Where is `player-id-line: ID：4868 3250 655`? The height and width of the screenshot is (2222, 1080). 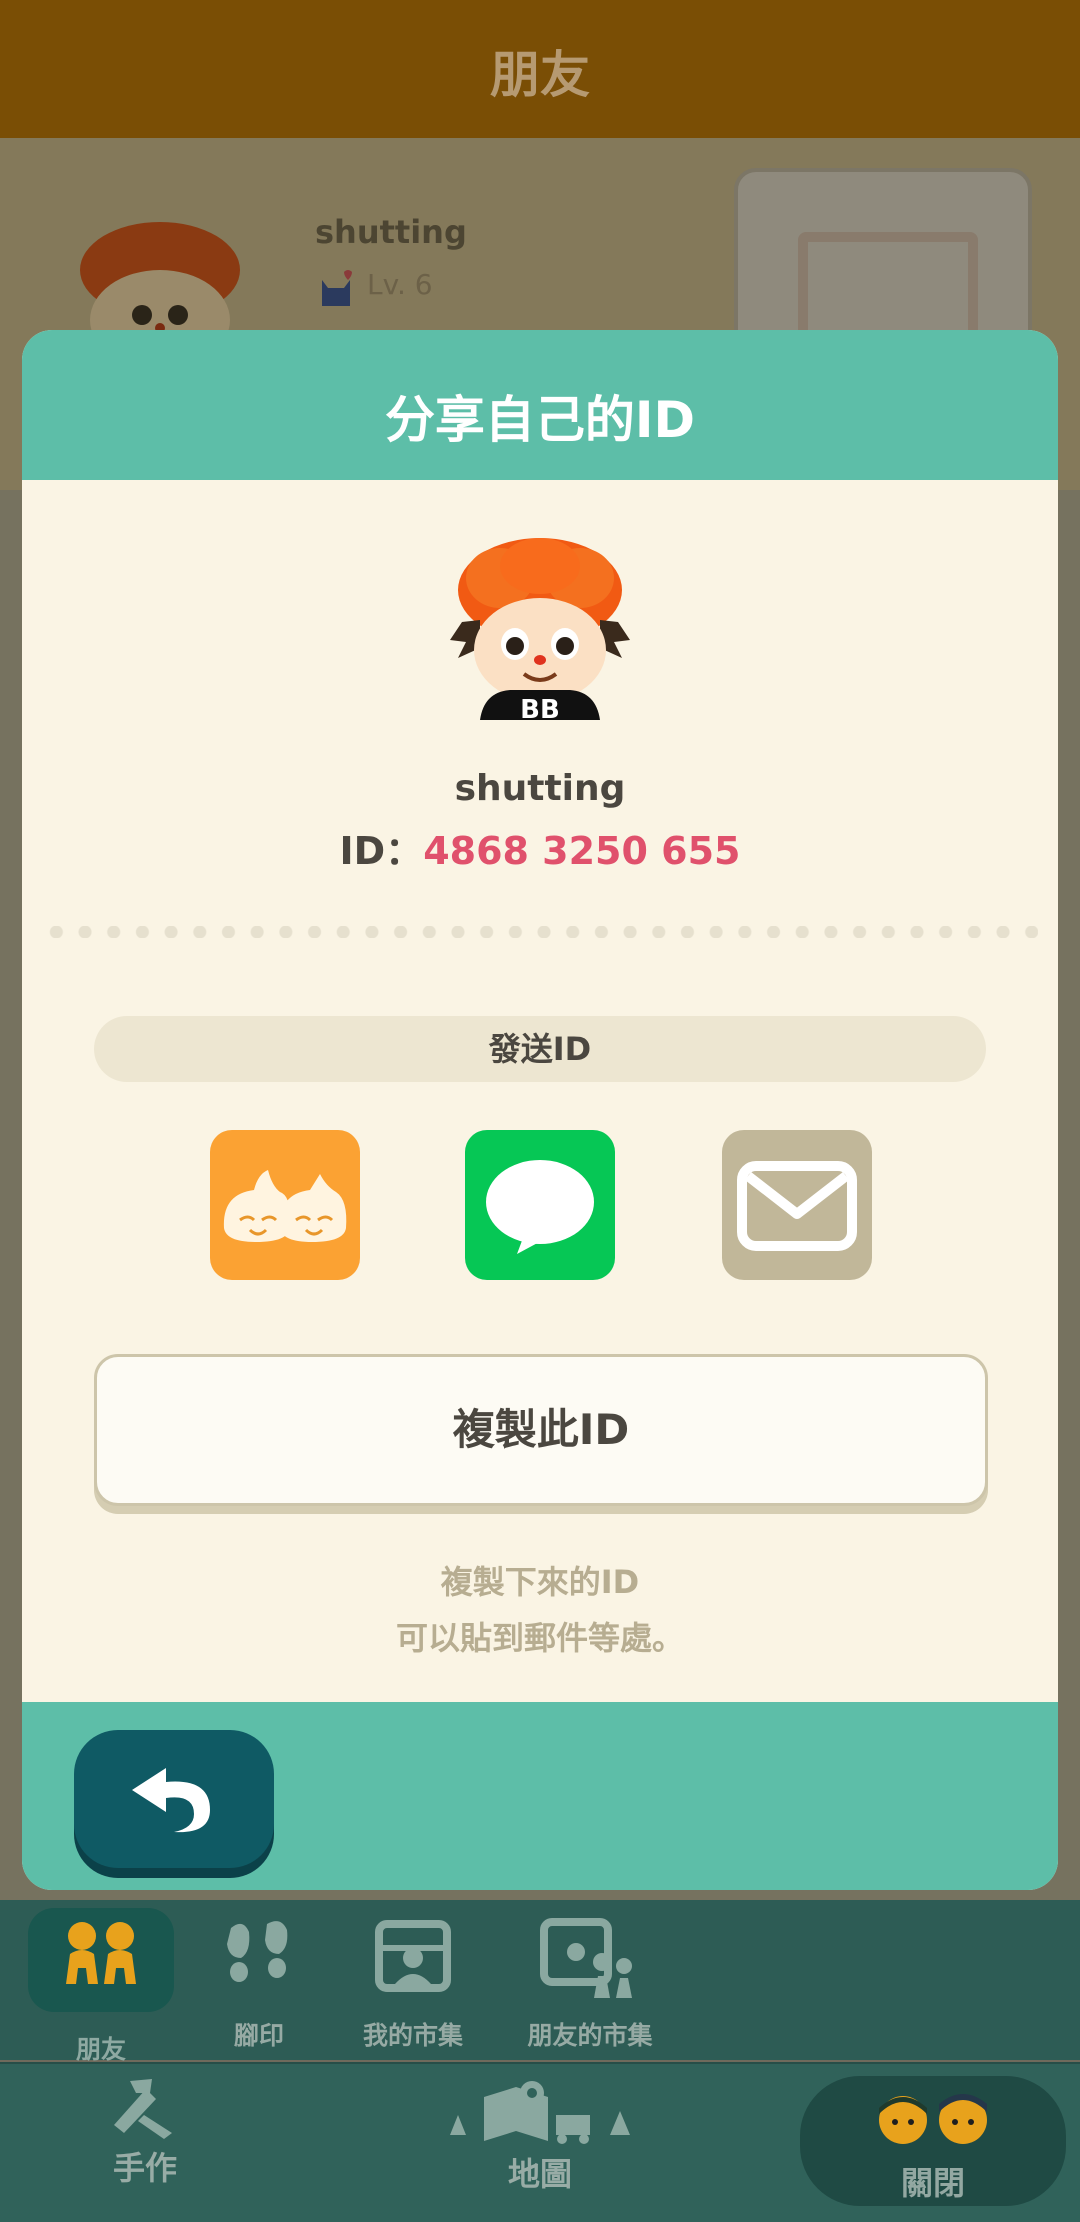 player-id-line: ID：4868 3250 655 is located at coordinates (540, 847).